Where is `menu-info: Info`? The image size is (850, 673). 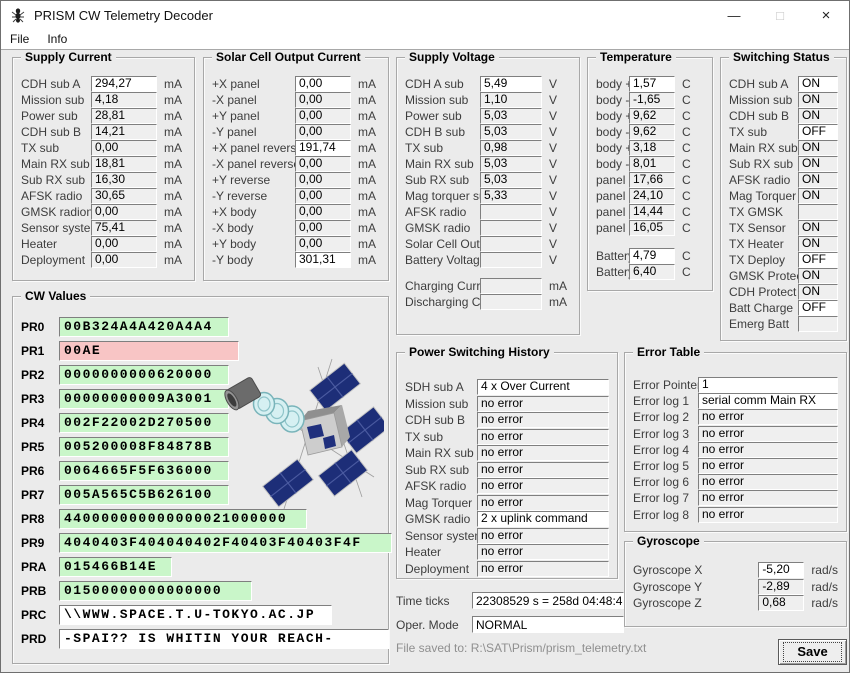 menu-info: Info is located at coordinates (57, 39).